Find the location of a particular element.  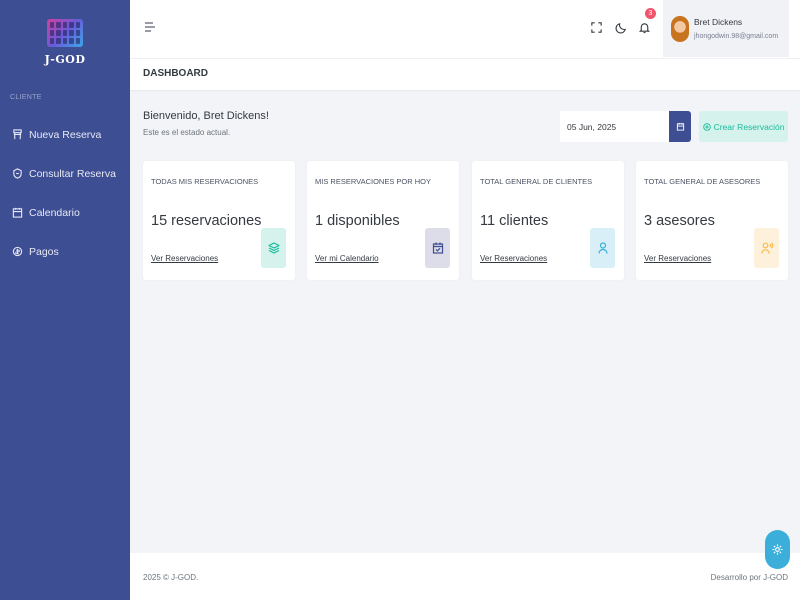

bookmark-icon is located at coordinates (19, 135).